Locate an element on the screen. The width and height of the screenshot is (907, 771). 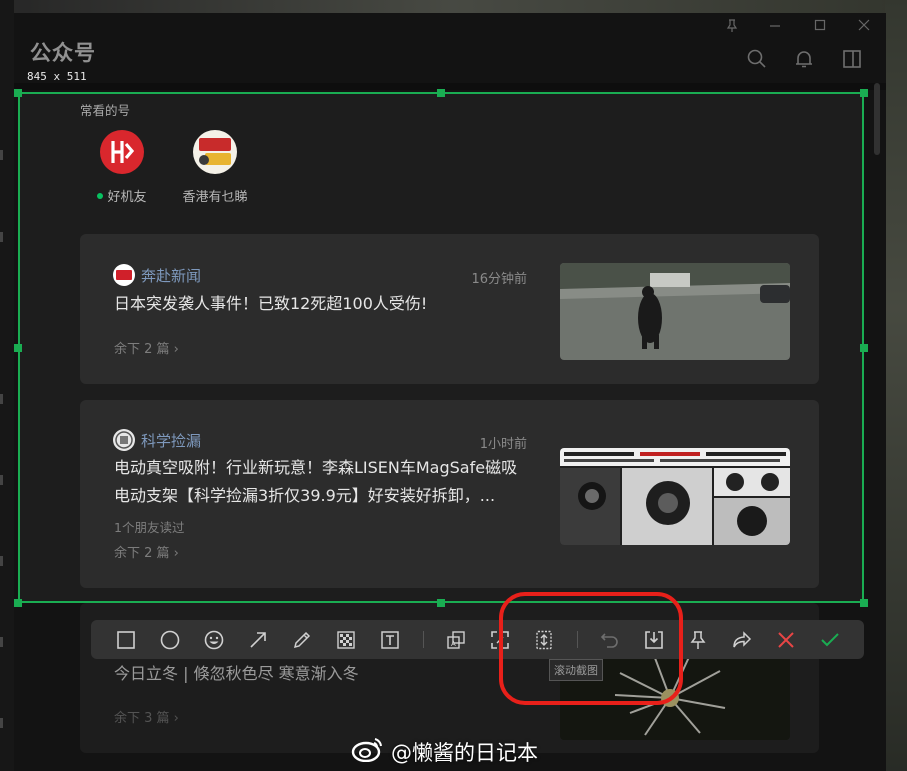
screenshot-toolbar: A is located at coordinates (477, 639).